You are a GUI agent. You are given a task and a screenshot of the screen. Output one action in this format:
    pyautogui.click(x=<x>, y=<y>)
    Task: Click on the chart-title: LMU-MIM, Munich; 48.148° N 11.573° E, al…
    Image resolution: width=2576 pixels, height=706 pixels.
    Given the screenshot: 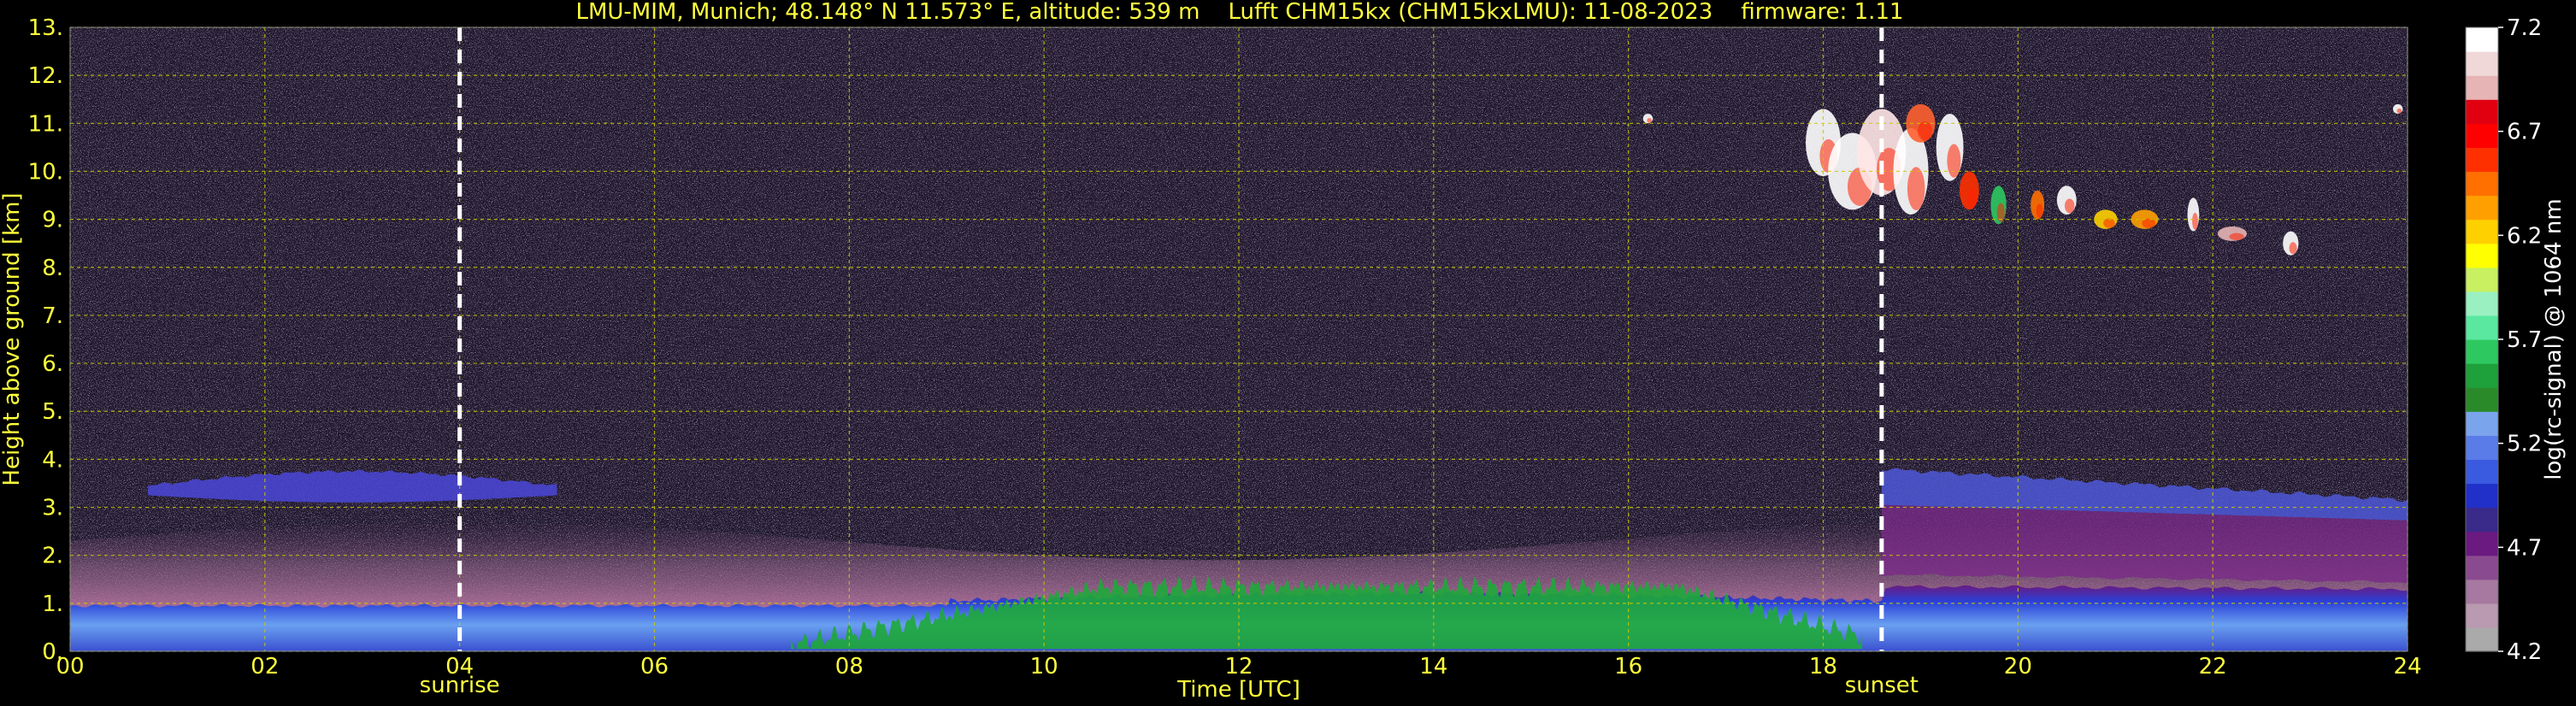 What is the action you would take?
    pyautogui.click(x=1239, y=12)
    